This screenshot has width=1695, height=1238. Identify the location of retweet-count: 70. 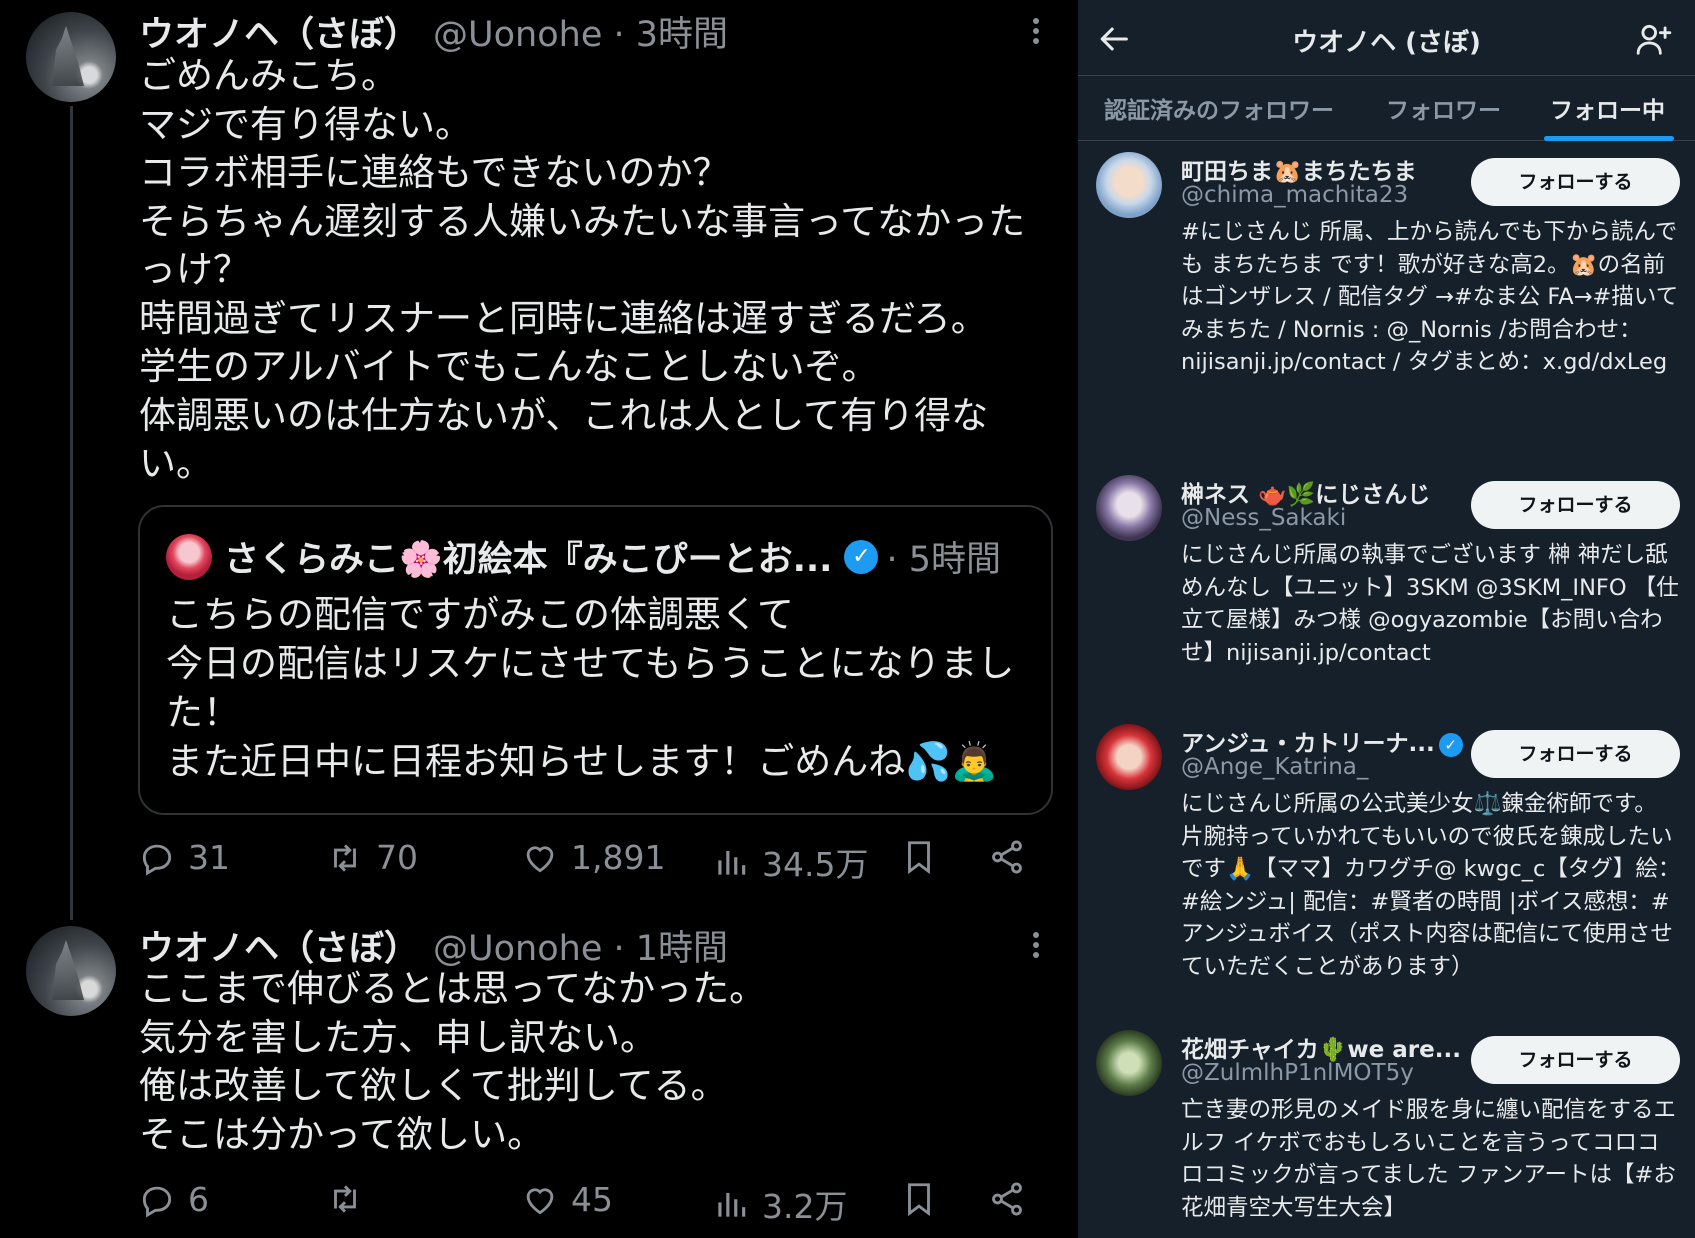
(397, 857).